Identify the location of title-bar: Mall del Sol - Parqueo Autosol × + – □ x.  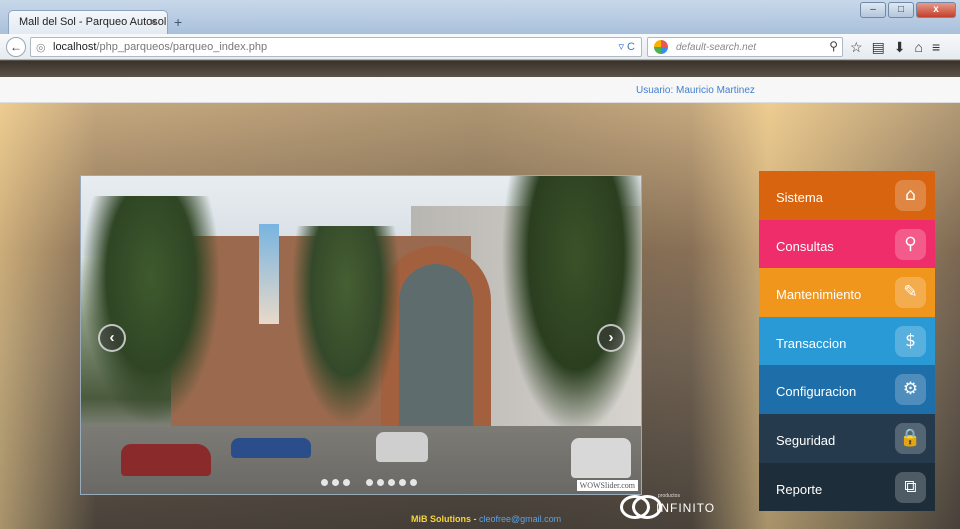
(480, 17).